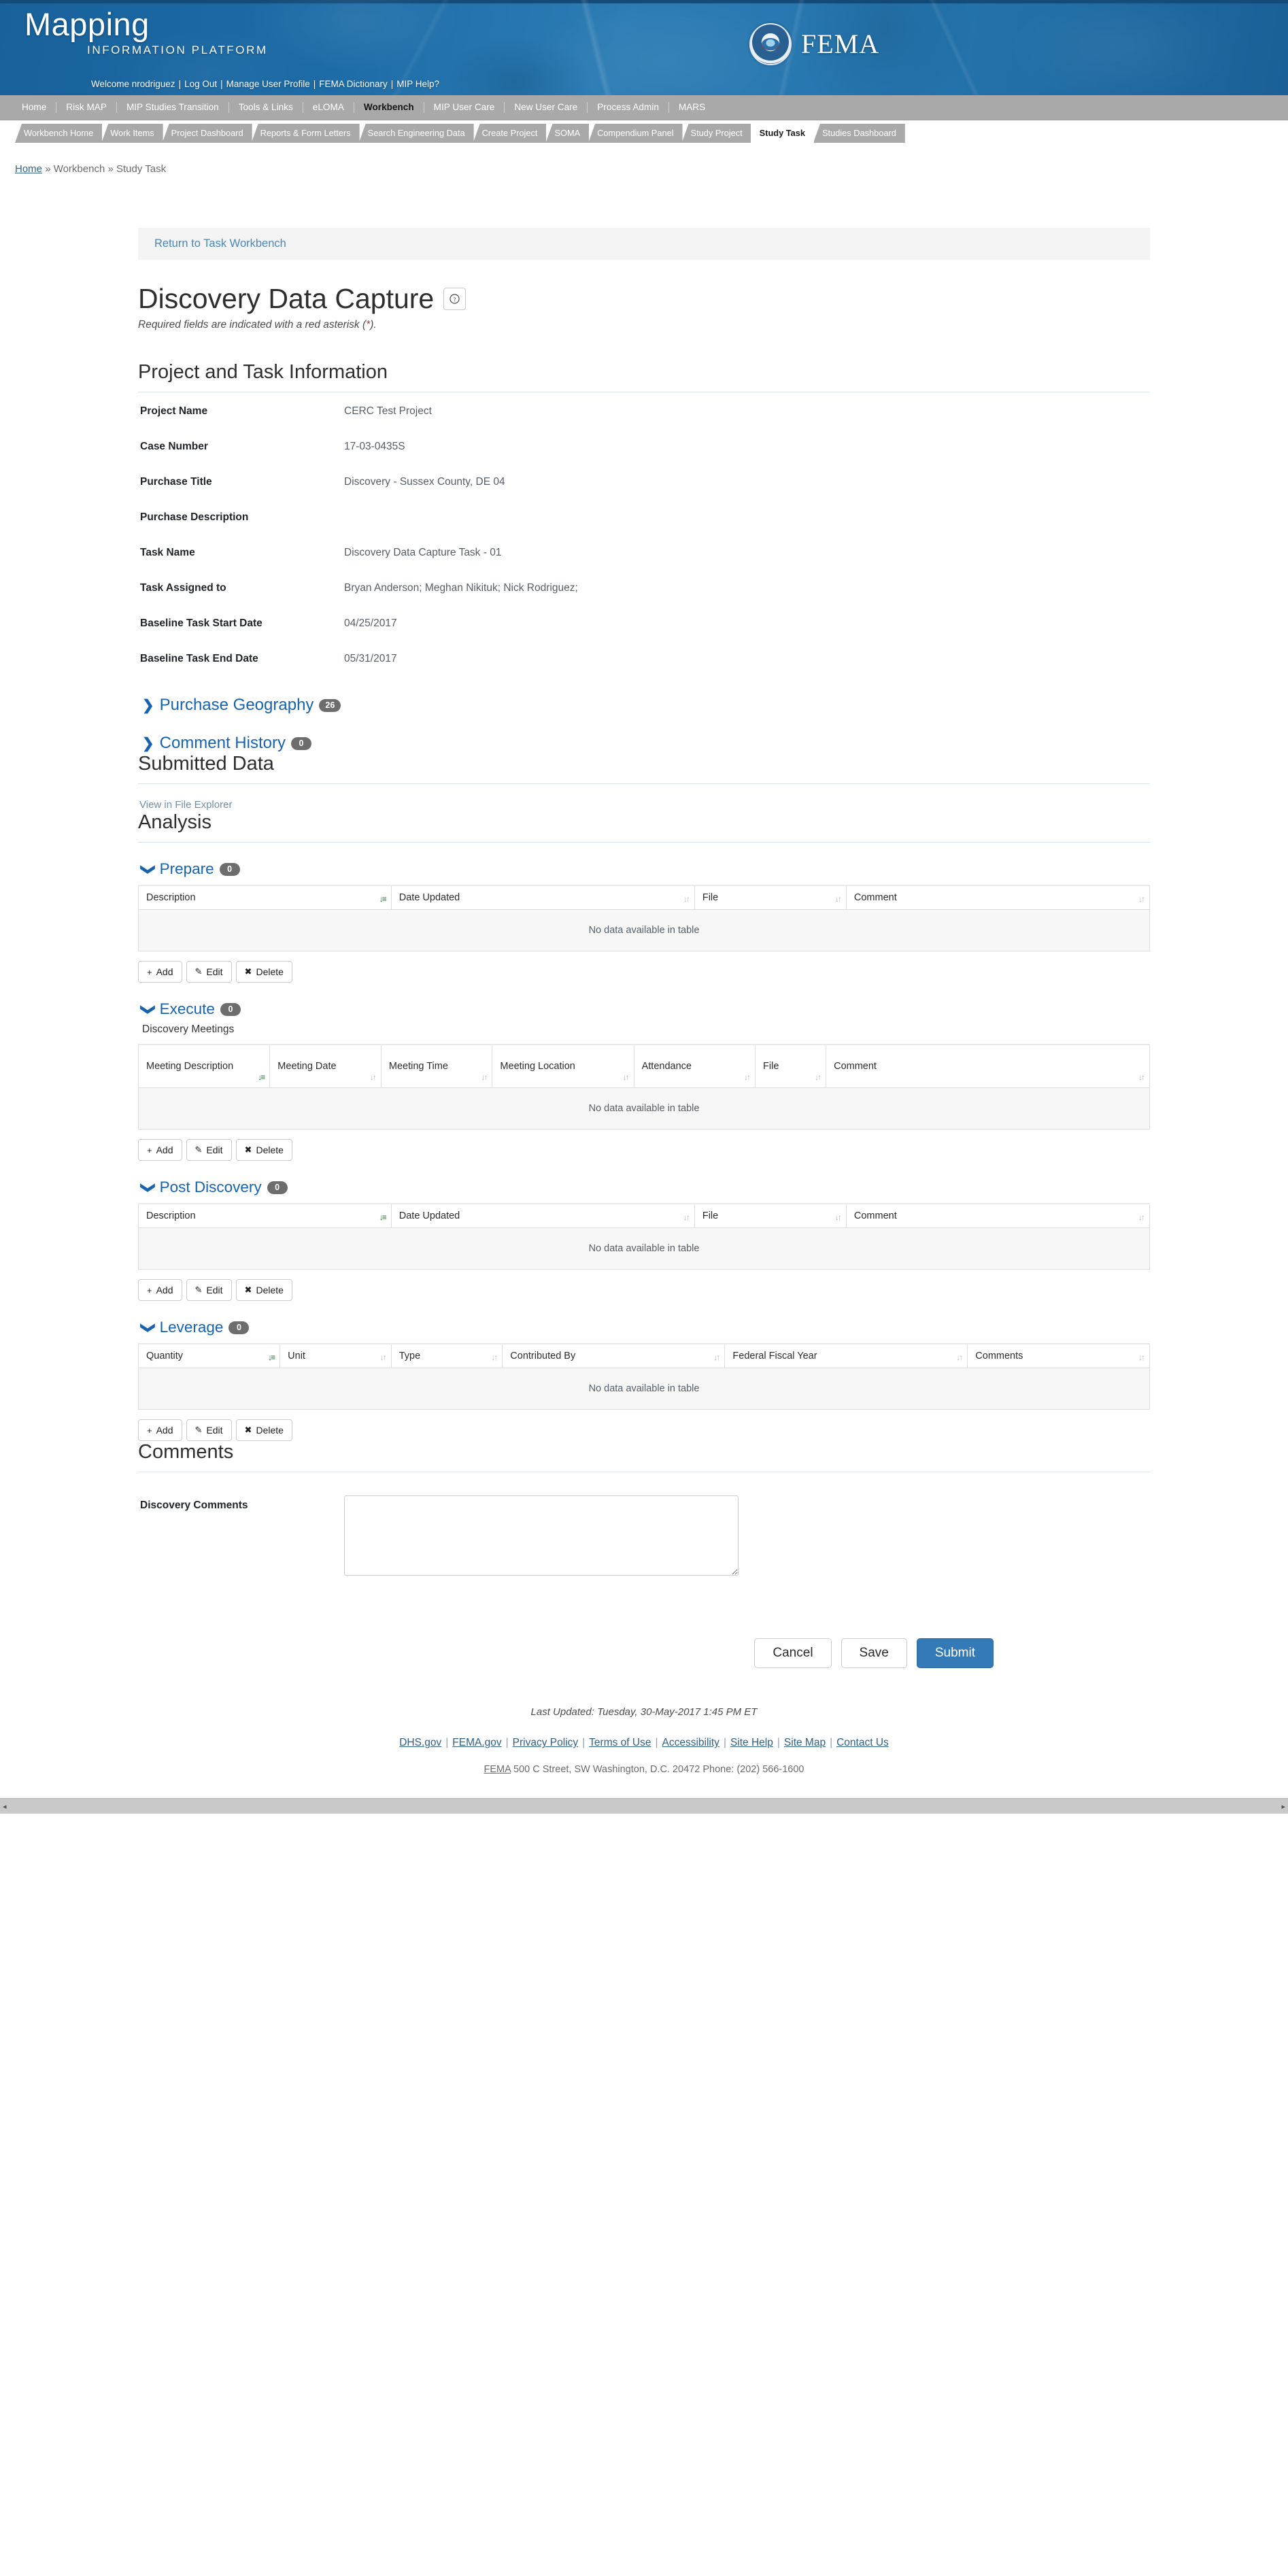 Image resolution: width=1288 pixels, height=2576 pixels. What do you see at coordinates (694, 1066) in the screenshot?
I see `column-header-attendance: Attendance ↓↑` at bounding box center [694, 1066].